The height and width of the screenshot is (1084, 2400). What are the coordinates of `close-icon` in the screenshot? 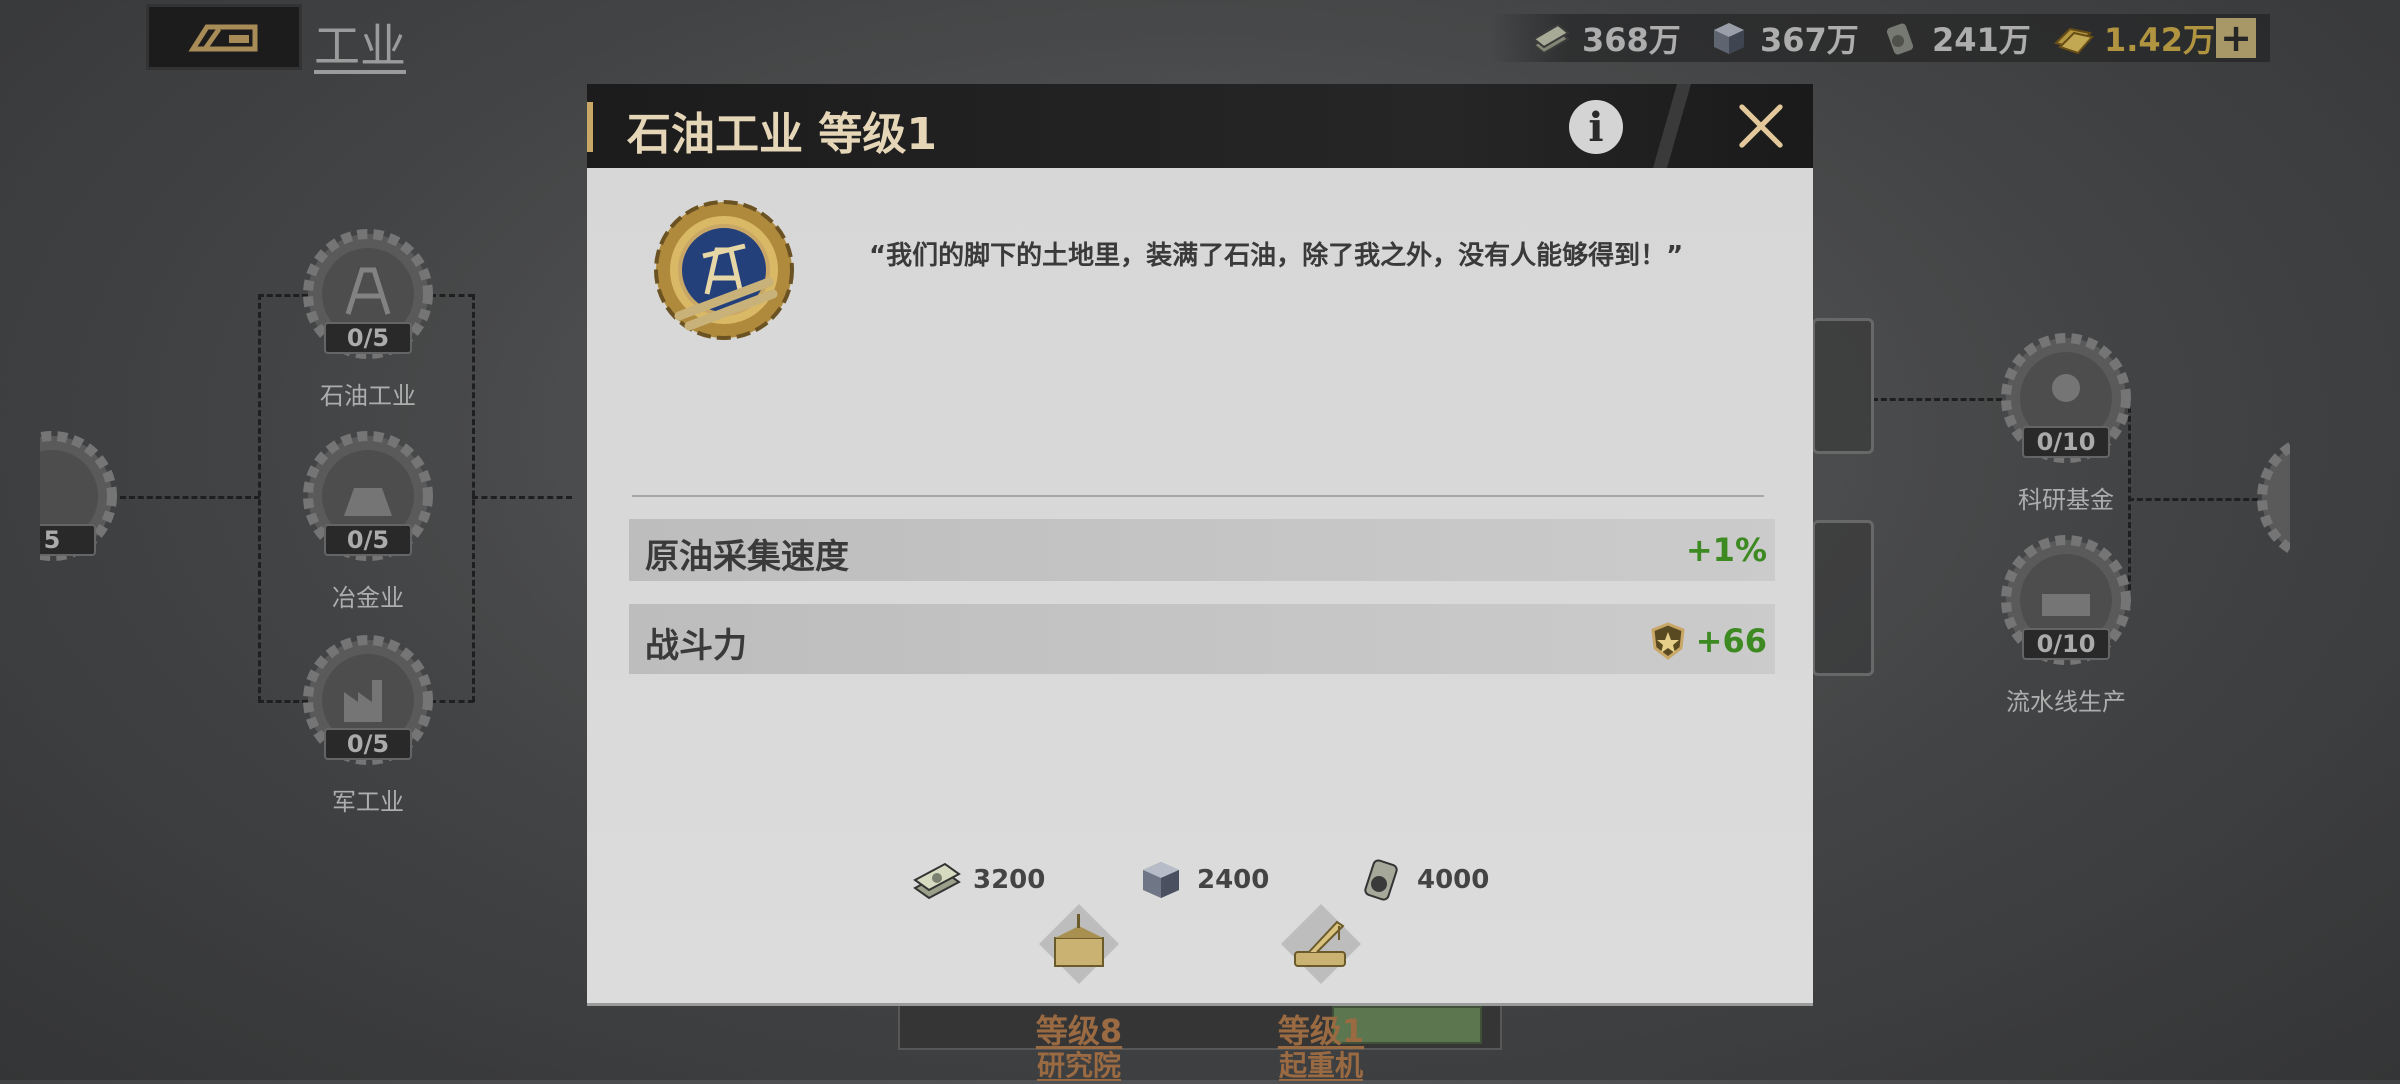 It's located at (1761, 126).